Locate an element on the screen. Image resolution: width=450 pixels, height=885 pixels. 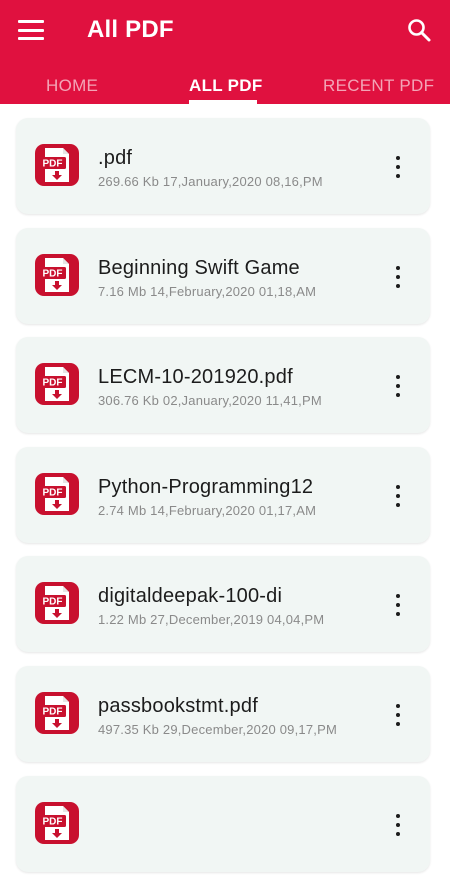
active-tab-indicator is located at coordinates (223, 102).